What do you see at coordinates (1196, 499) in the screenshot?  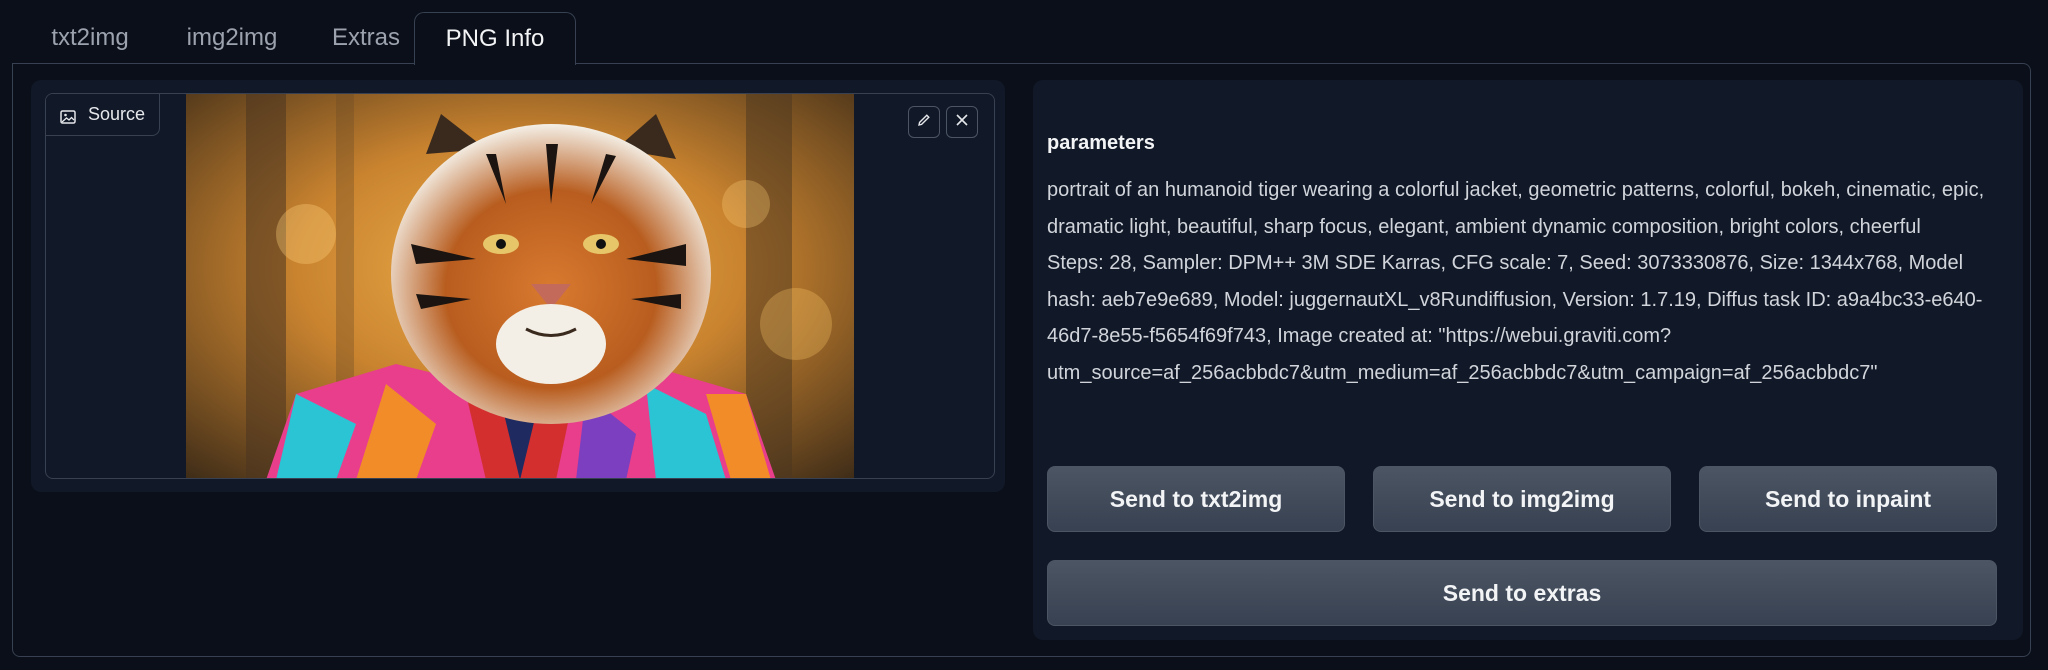 I see `send-to-txt2img-button: Send to txt2img` at bounding box center [1196, 499].